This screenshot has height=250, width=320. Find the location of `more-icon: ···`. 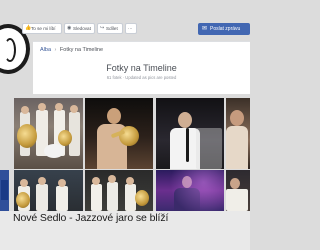

more-icon: ··· is located at coordinates (130, 28).